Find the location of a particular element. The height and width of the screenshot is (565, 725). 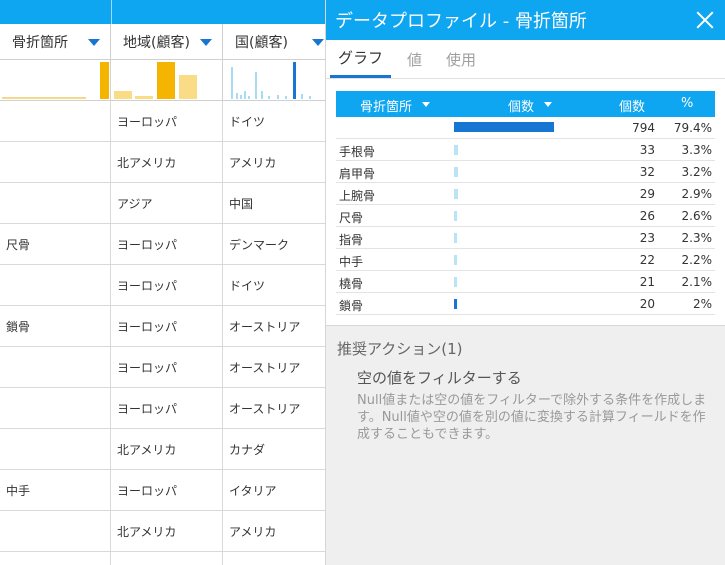

cell-bone: 尺骨 is located at coordinates (55, 244).